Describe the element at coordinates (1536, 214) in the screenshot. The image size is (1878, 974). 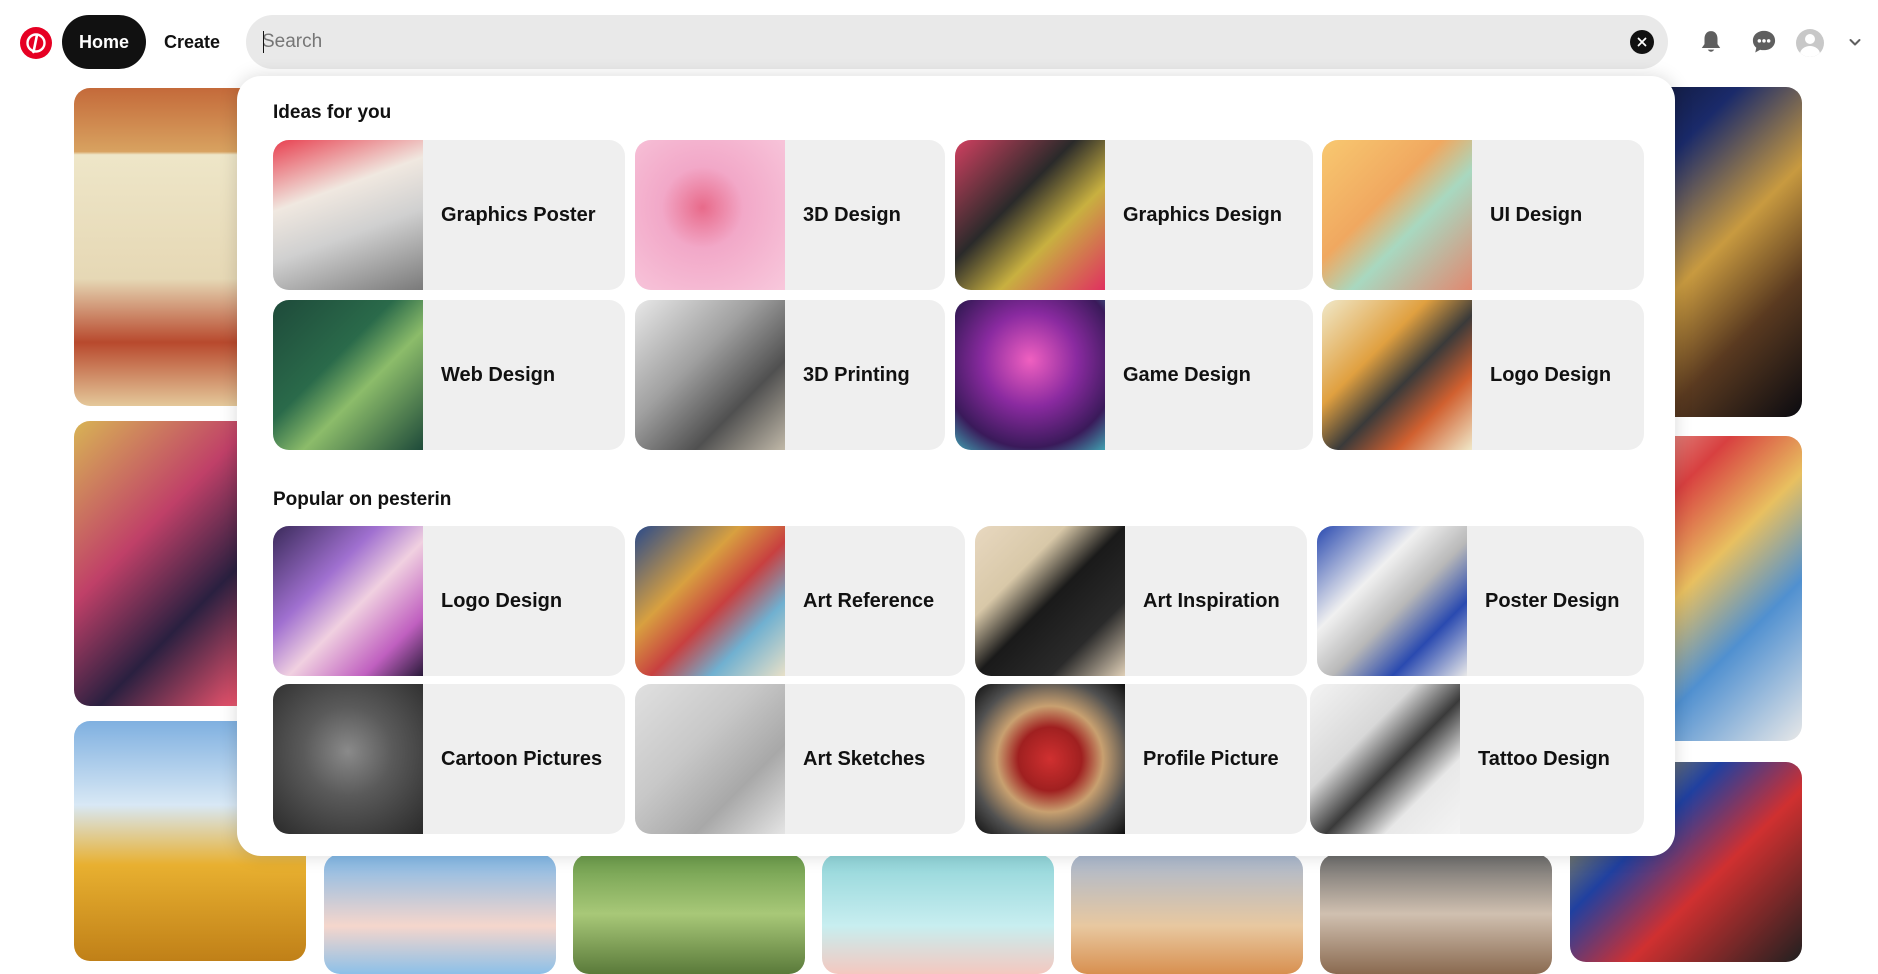
I see `idea-card-label: UI Design` at that location.